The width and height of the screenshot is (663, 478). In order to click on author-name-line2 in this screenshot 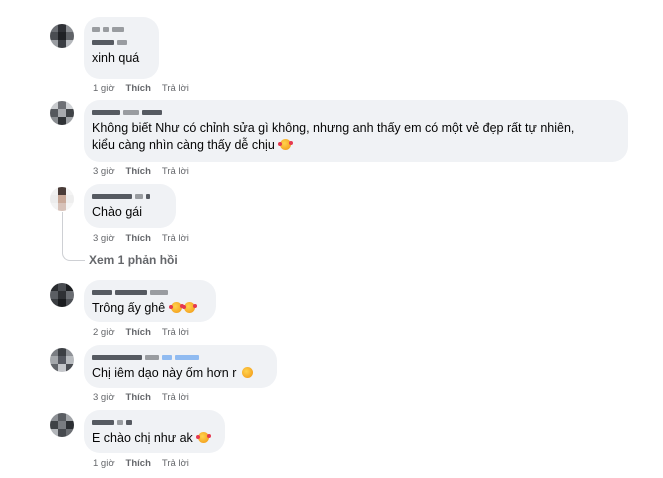, I will do `click(120, 42)`.